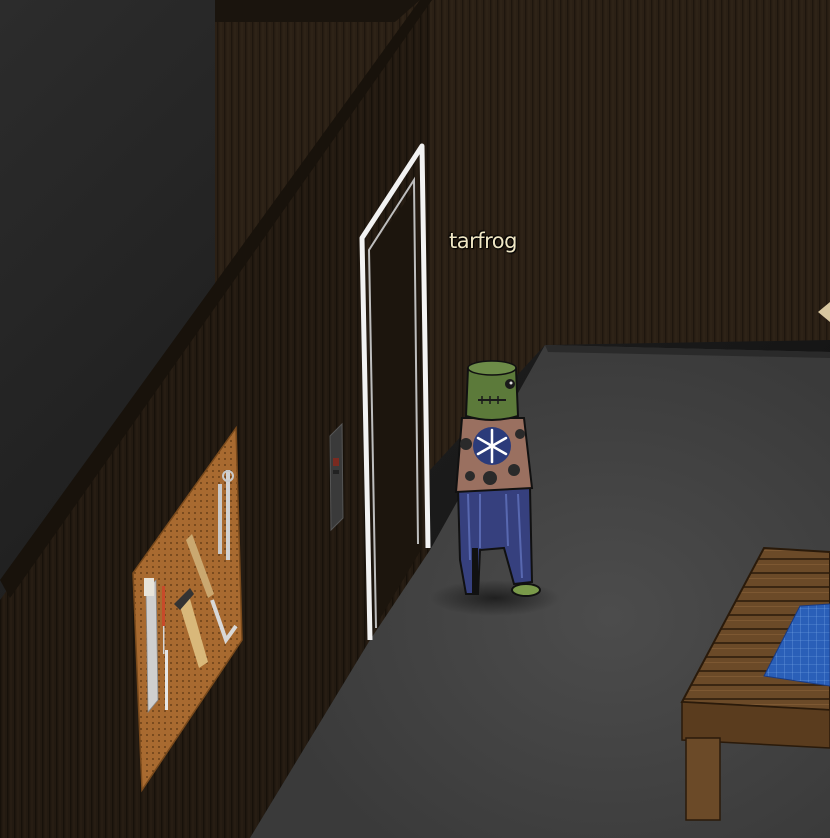  Describe the element at coordinates (483, 241) in the screenshot. I see `player-name-tag: tarfrog` at that location.